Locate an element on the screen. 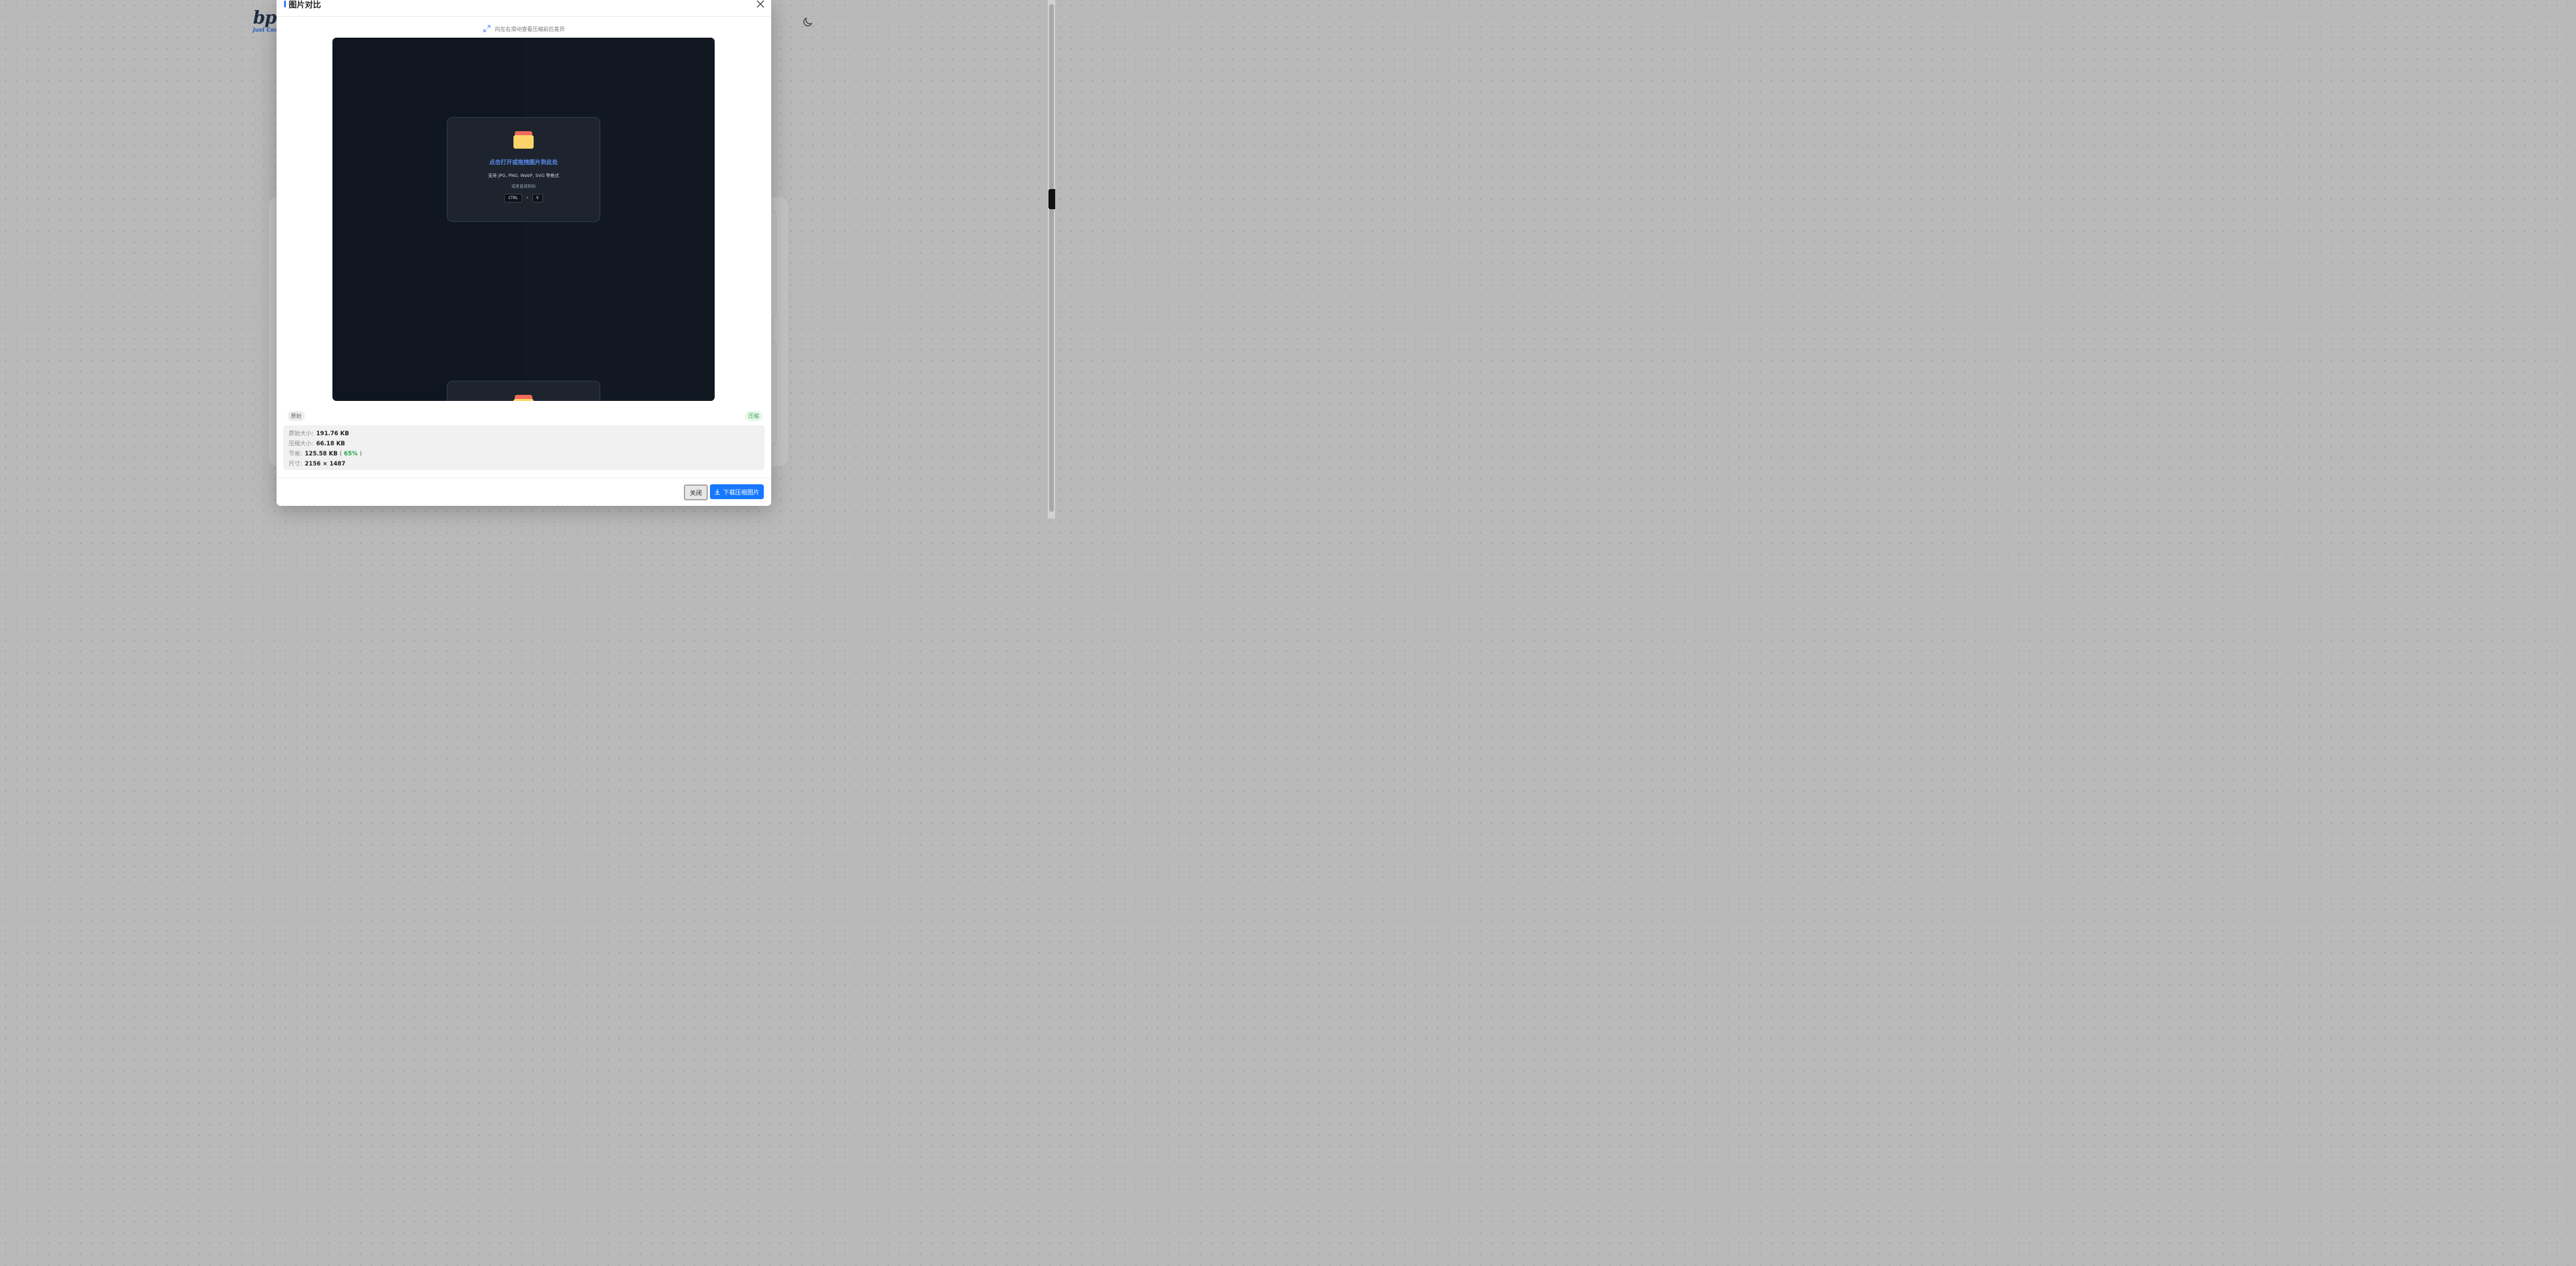 This screenshot has width=2576, height=1266. dialog-header: 图片对比 is located at coordinates (524, 8).